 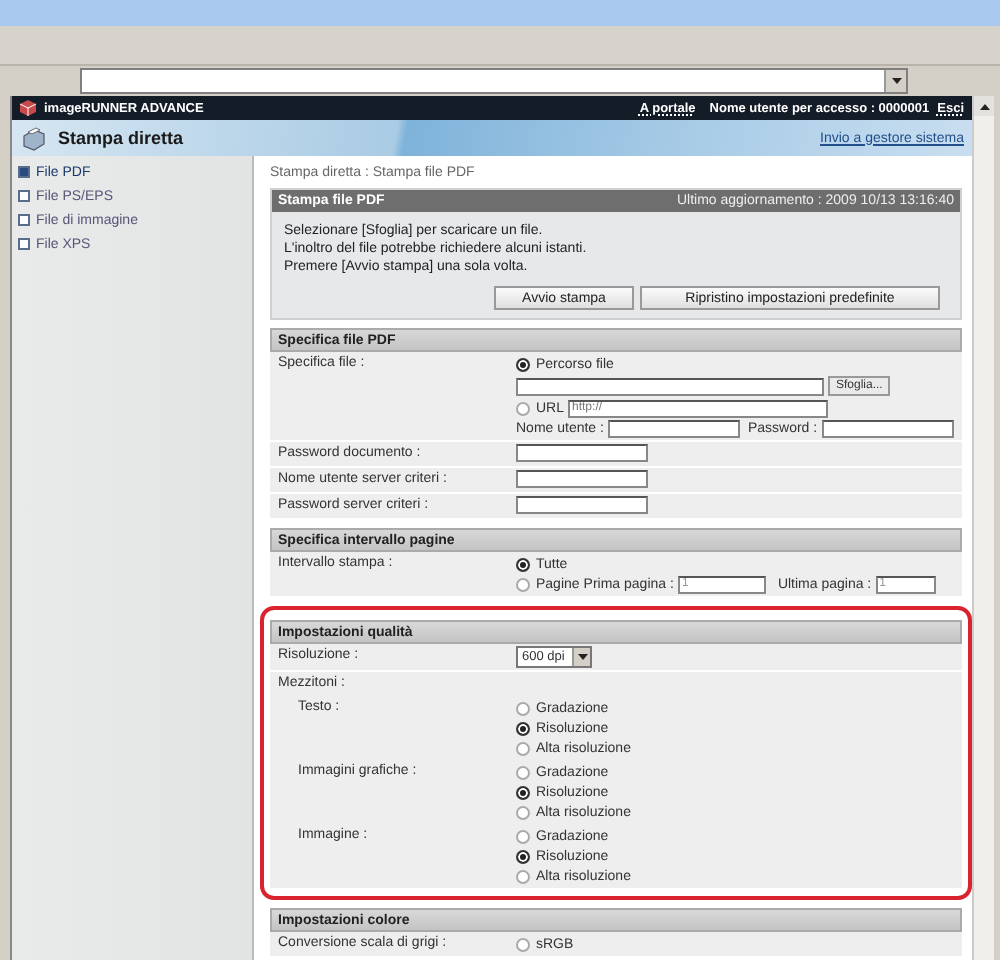 I want to click on password-field, so click(x=887, y=428).